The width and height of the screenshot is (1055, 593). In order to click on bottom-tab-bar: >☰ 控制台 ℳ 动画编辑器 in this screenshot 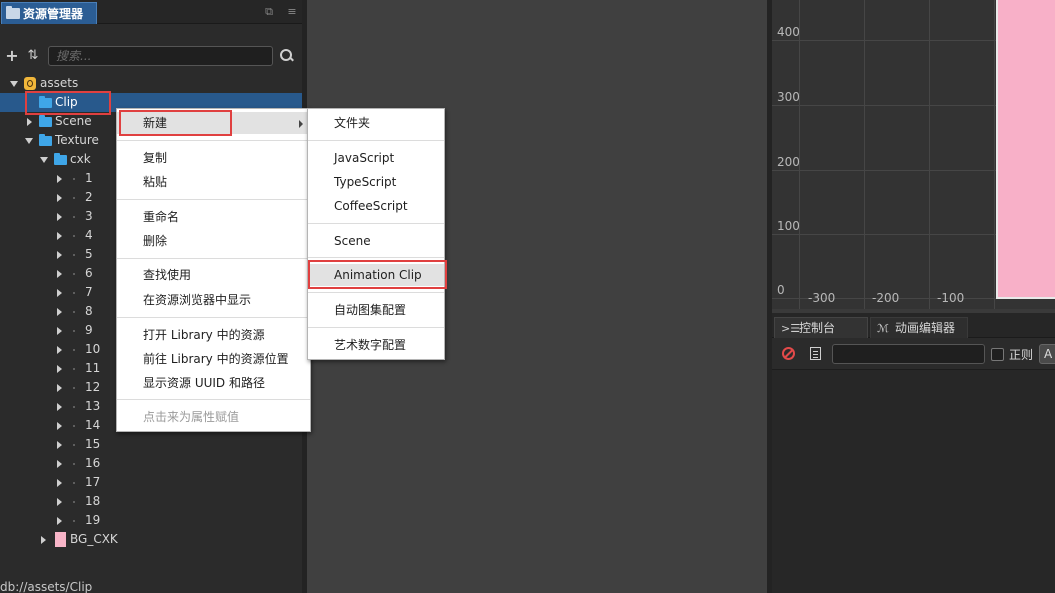, I will do `click(913, 325)`.